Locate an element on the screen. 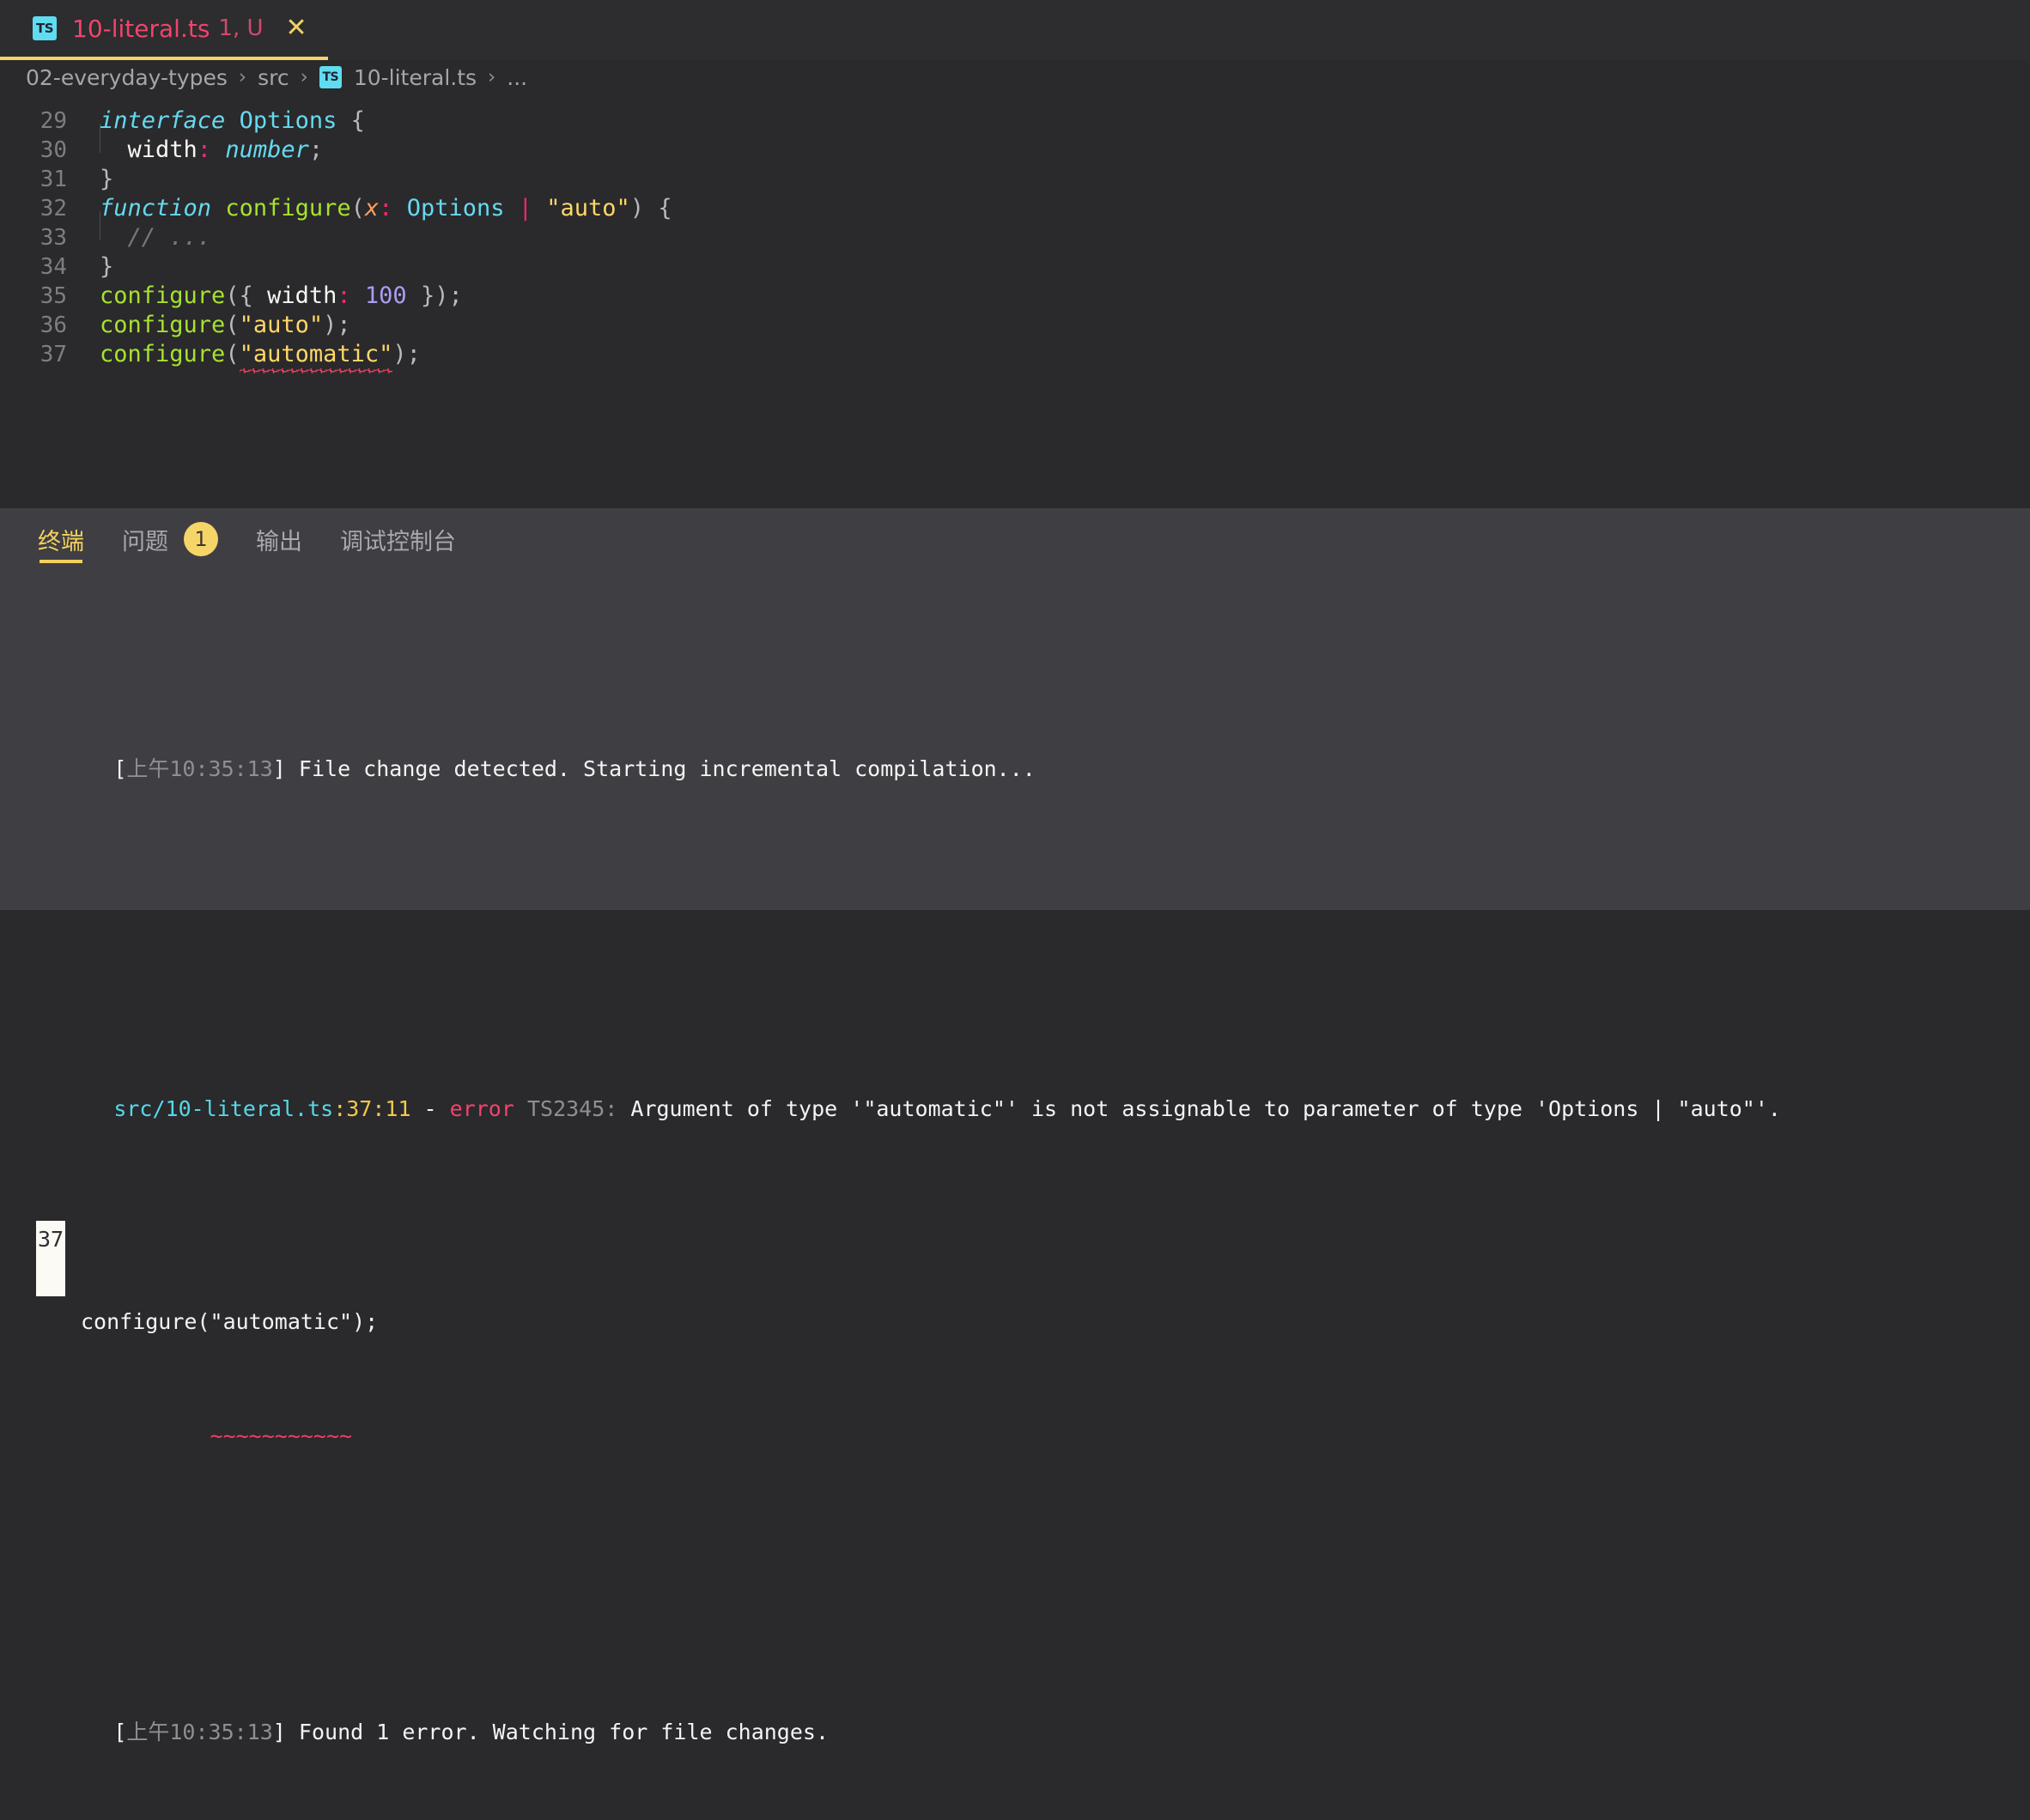 Image resolution: width=2030 pixels, height=1820 pixels. code-line-text: configure("auto"); is located at coordinates (209, 326).